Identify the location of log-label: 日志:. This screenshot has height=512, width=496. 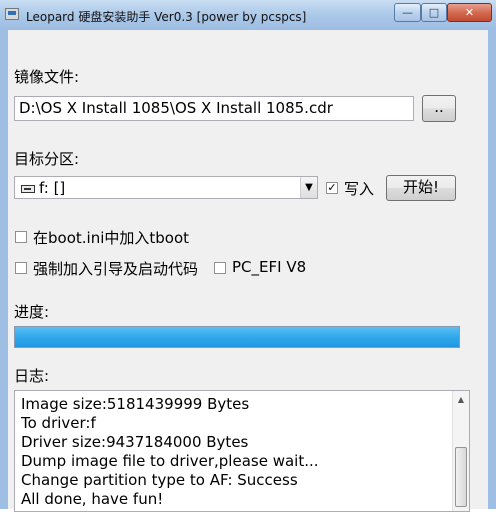
(32, 376).